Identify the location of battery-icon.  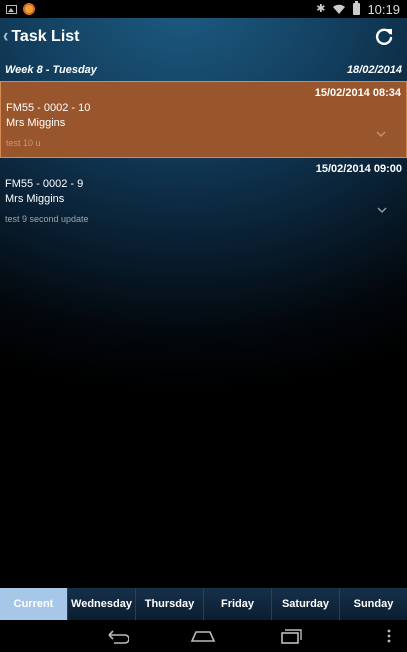
(357, 8).